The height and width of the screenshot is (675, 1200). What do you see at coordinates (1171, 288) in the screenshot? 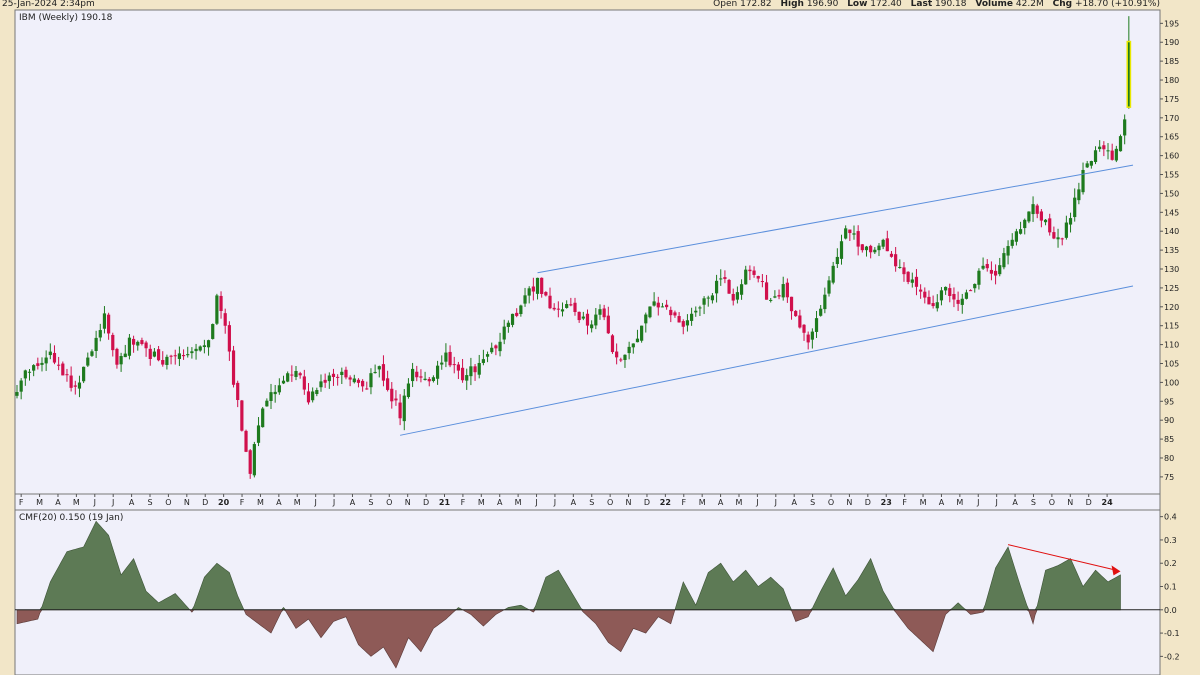
I see `price-tick-label: 125` at bounding box center [1171, 288].